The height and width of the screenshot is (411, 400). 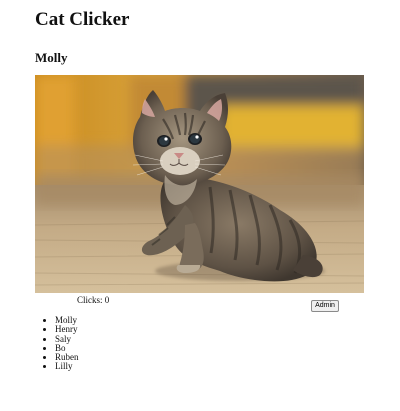 I want to click on clicks-counter: Clicks: 0, so click(x=93, y=300).